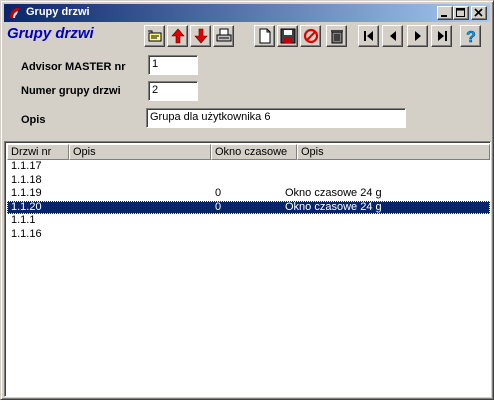  I want to click on first-record-button, so click(368, 36).